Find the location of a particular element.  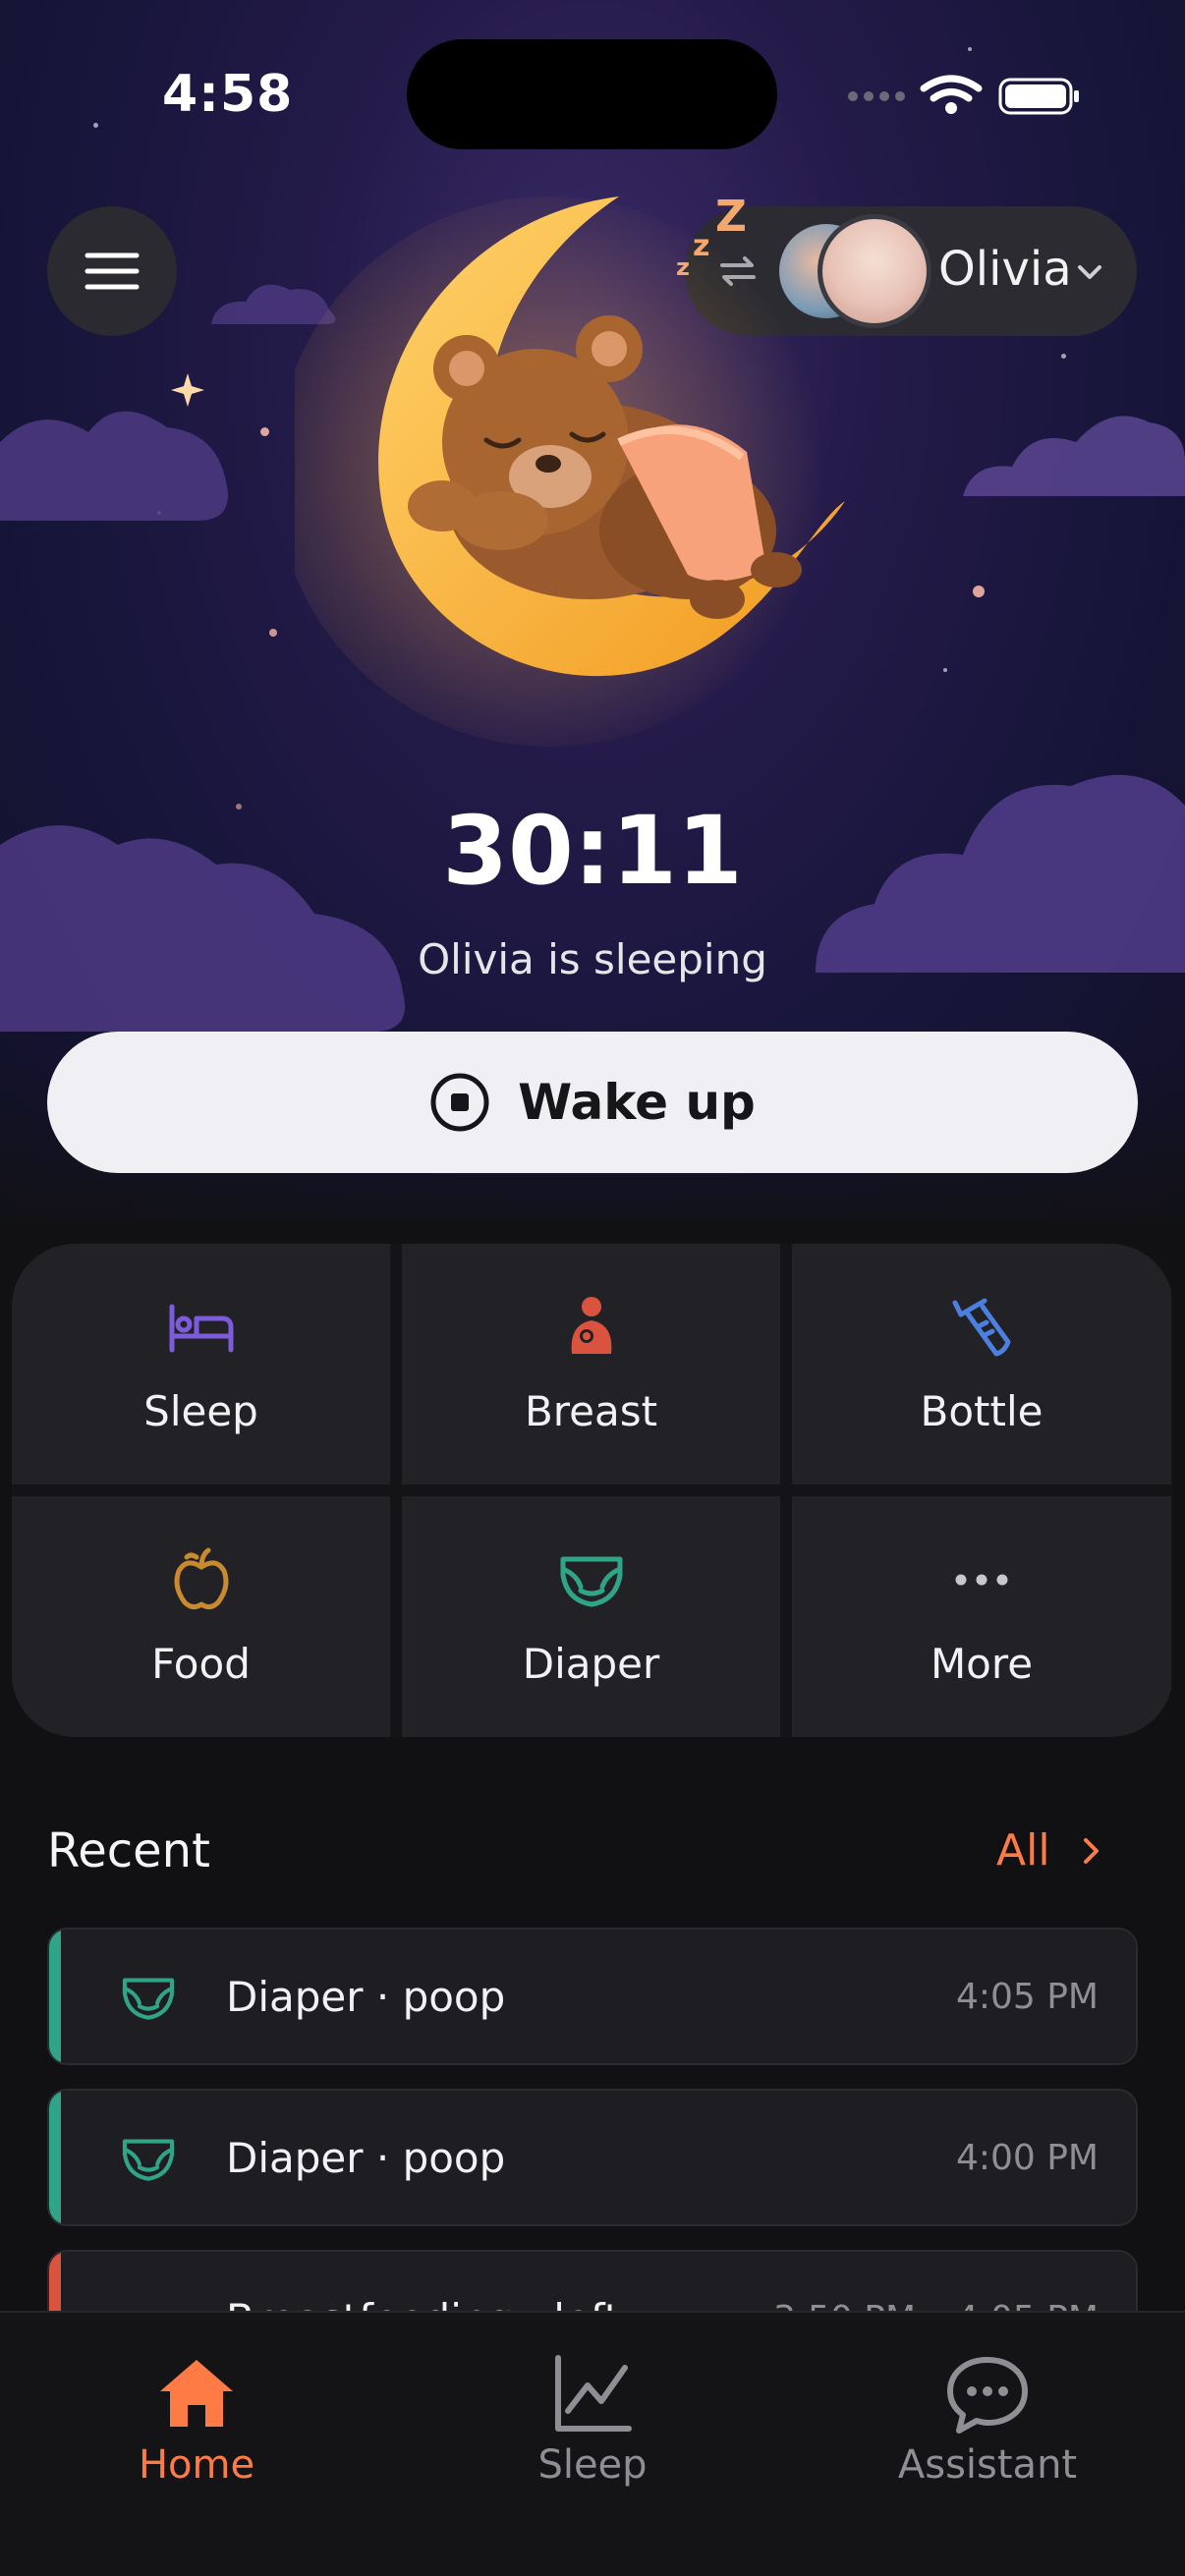

sleep-status-text: Olivia is sleeping is located at coordinates (592, 959).